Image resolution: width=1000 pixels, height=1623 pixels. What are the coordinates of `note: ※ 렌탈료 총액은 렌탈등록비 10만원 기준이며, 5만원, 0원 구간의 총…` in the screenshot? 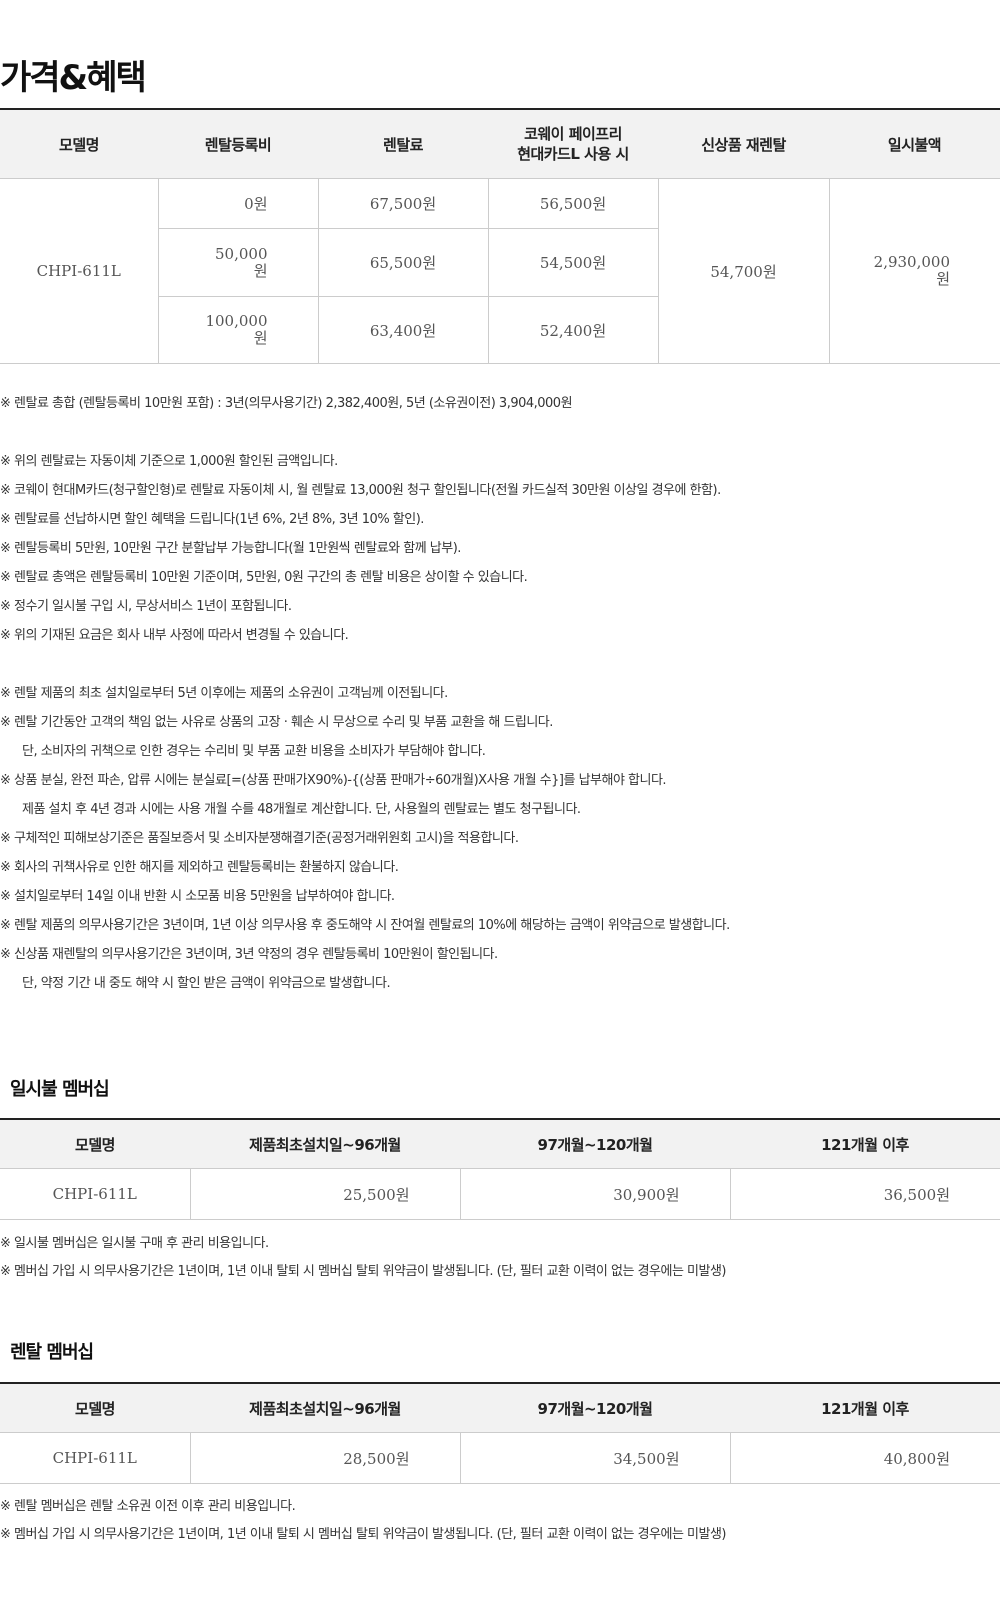 It's located at (264, 577).